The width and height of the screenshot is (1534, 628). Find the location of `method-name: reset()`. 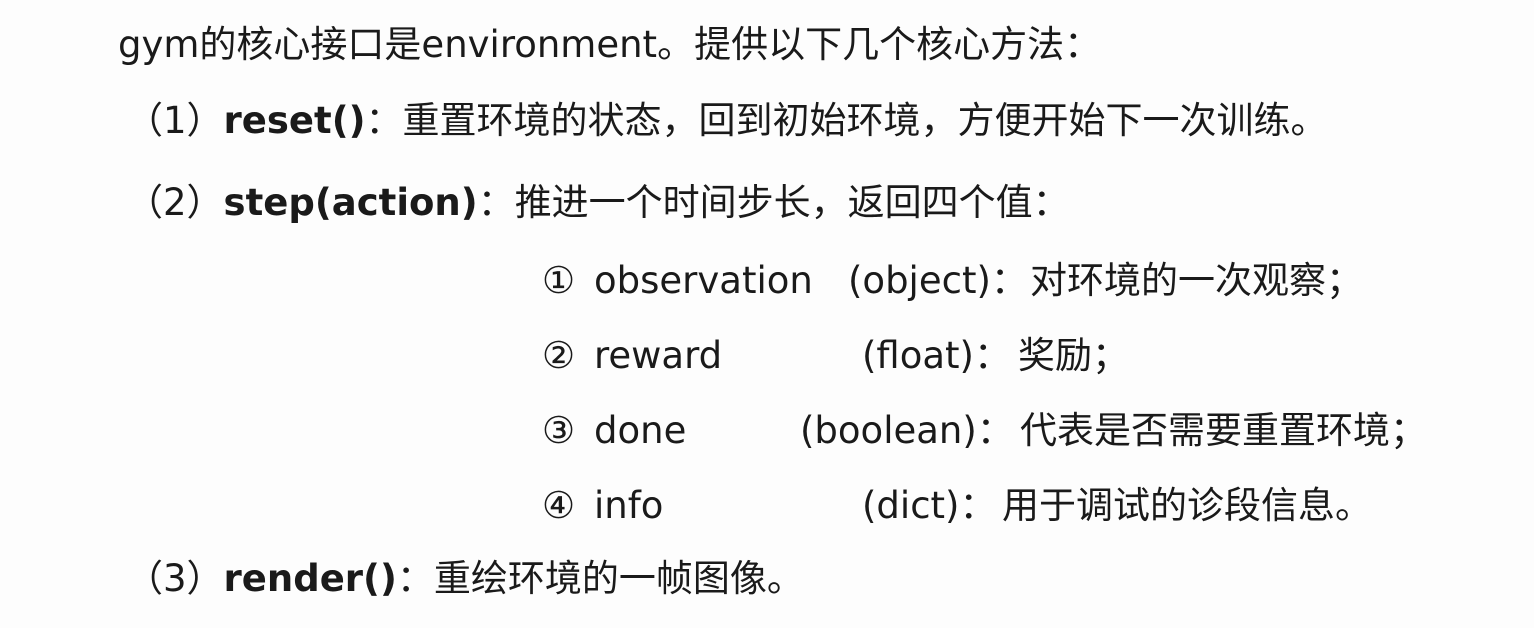

method-name: reset() is located at coordinates (294, 120).